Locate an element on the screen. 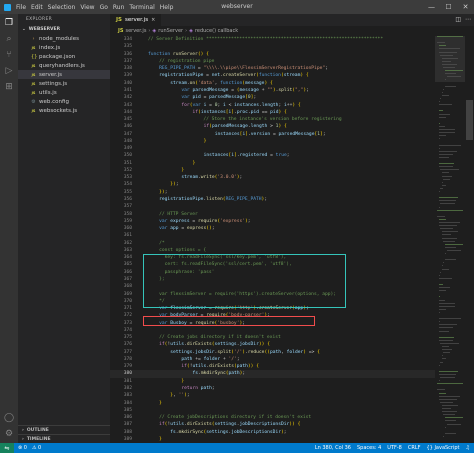  menu-item-go: Go is located at coordinates (104, 7).